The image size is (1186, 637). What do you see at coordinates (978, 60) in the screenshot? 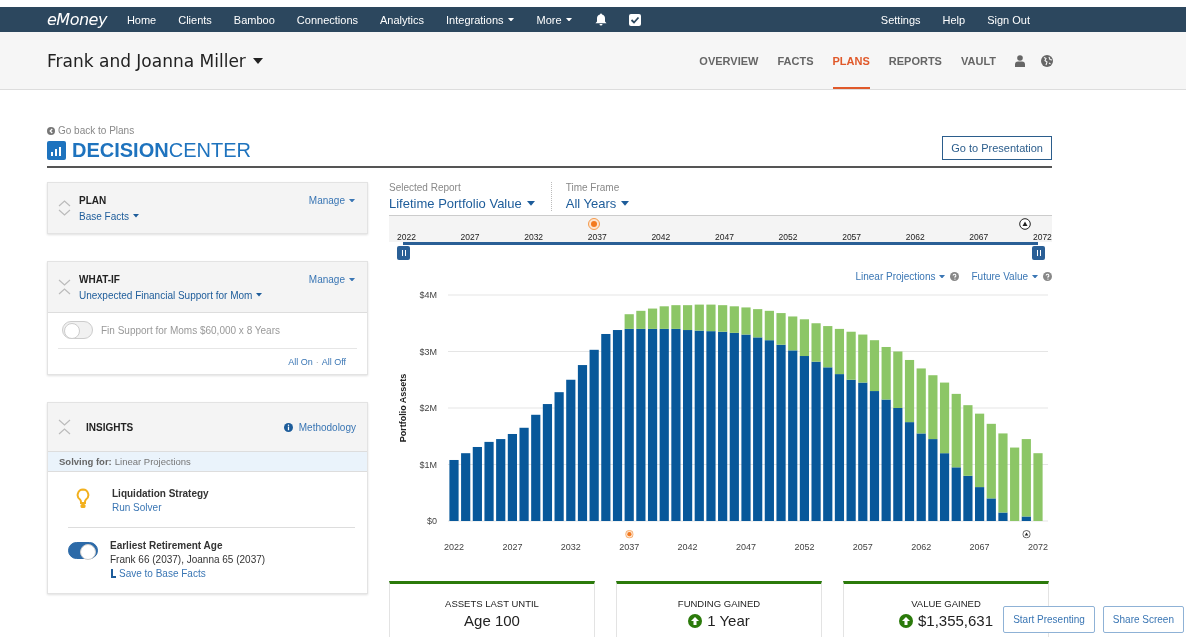
I see `nav-tab: VAULT` at bounding box center [978, 60].